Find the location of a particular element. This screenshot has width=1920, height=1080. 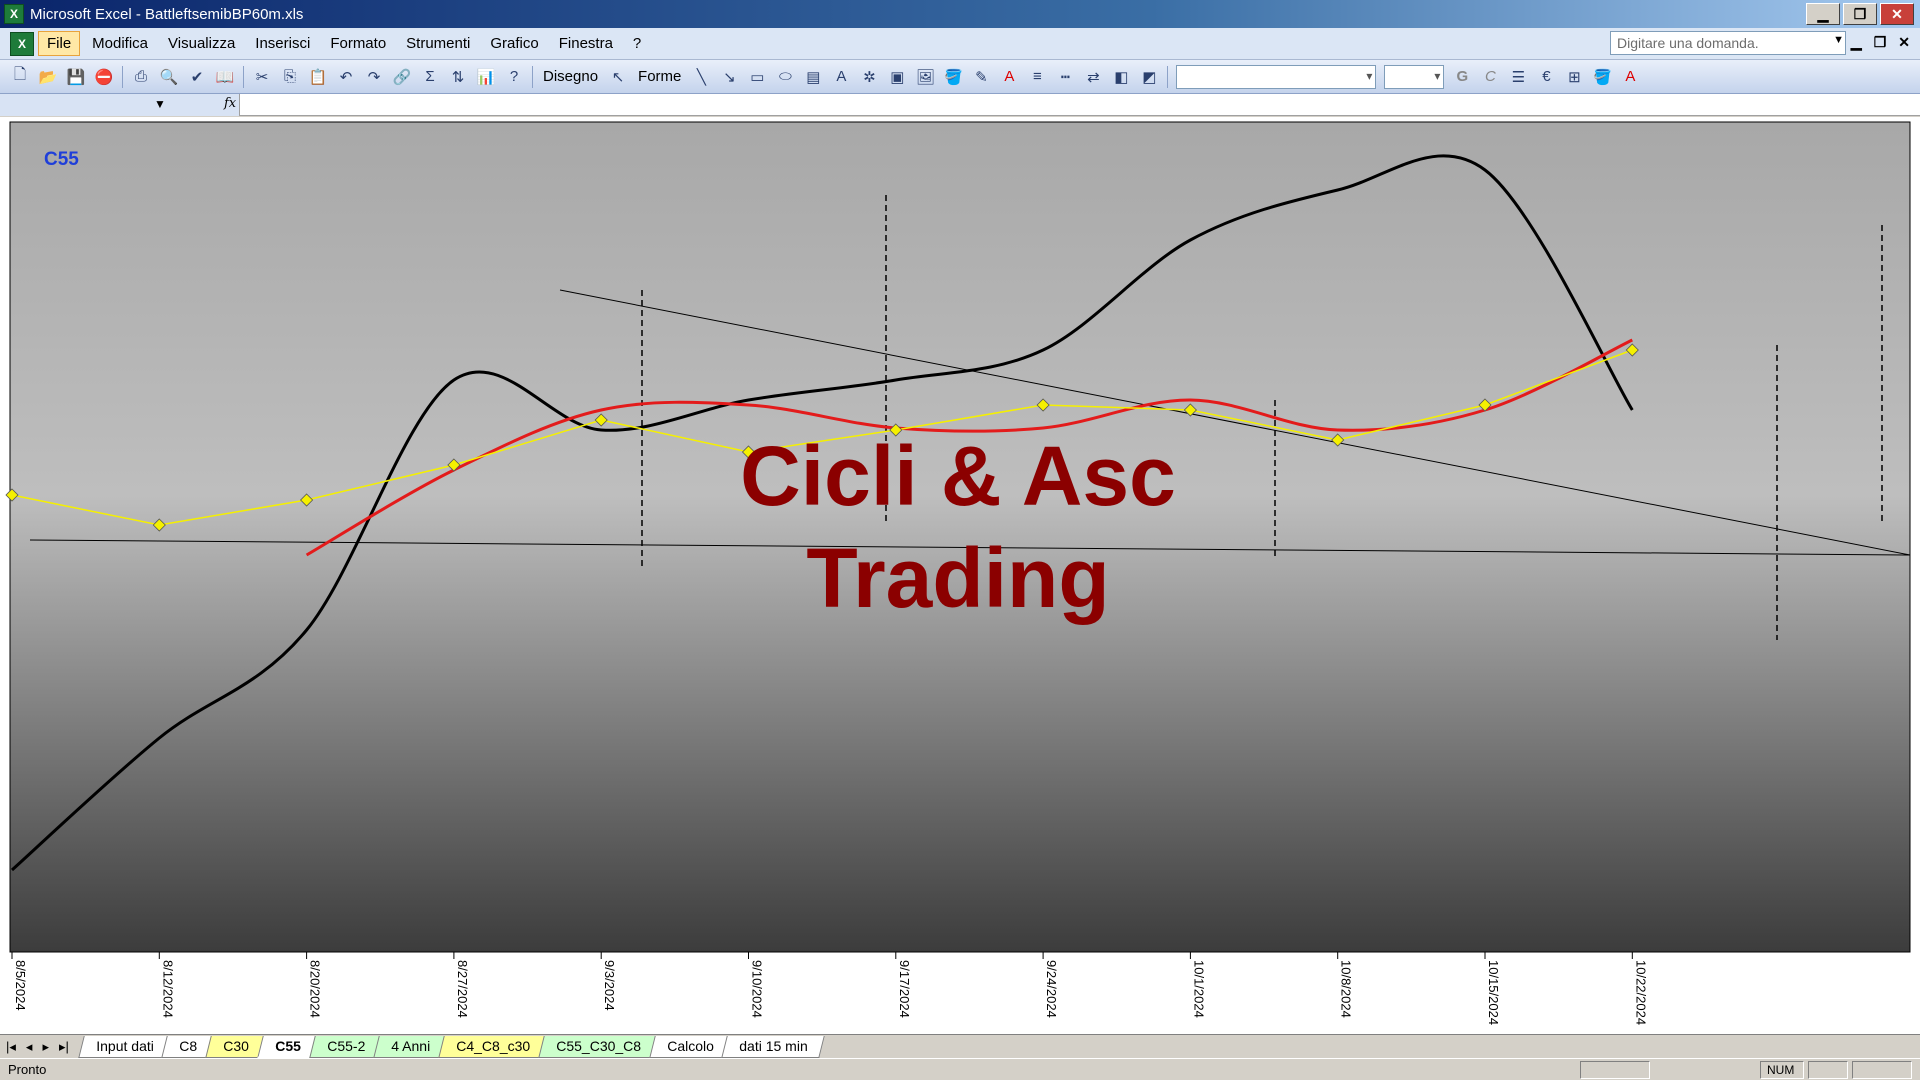

next-sheet-icon: ▸ is located at coordinates (45, 1047).